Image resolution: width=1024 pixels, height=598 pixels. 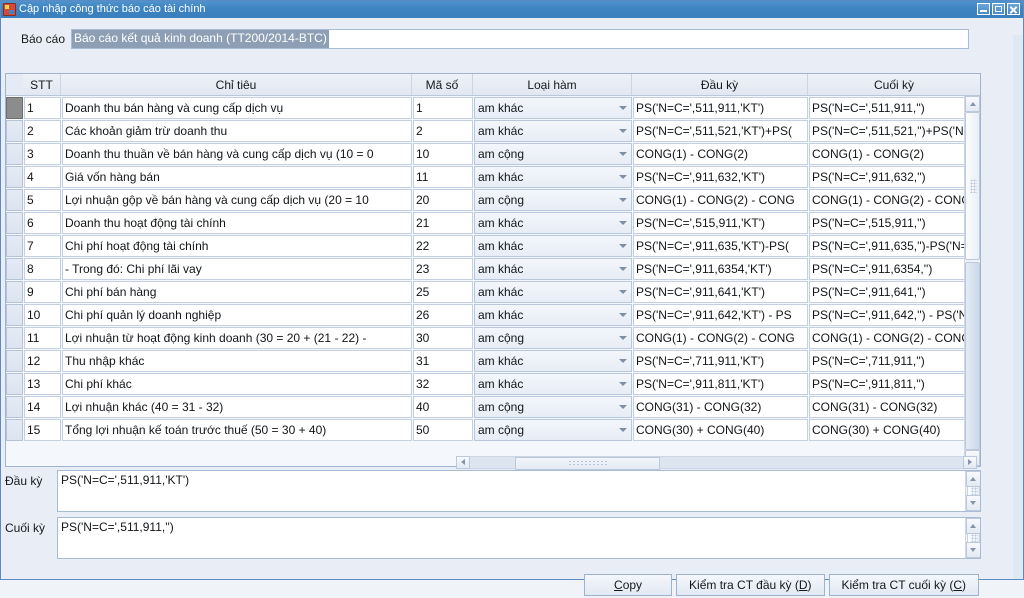 I want to click on cell-ma-so: 20, so click(x=443, y=200).